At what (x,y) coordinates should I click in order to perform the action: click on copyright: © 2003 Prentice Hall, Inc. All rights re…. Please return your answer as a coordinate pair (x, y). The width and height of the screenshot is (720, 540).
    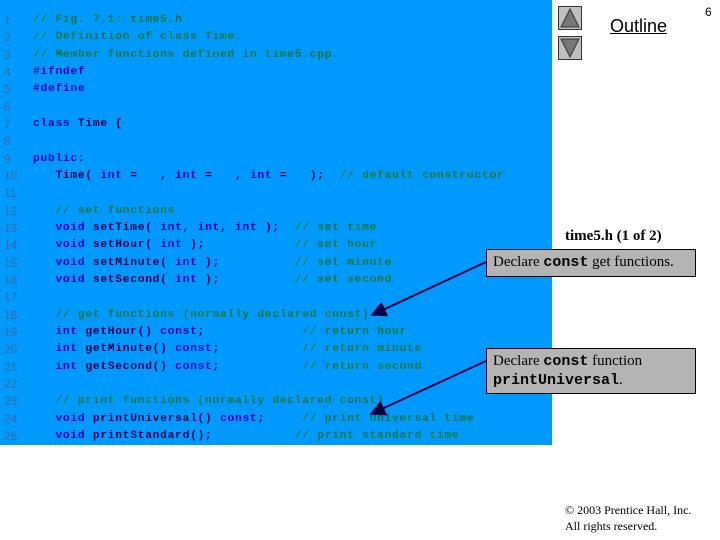
    Looking at the image, I should click on (628, 518).